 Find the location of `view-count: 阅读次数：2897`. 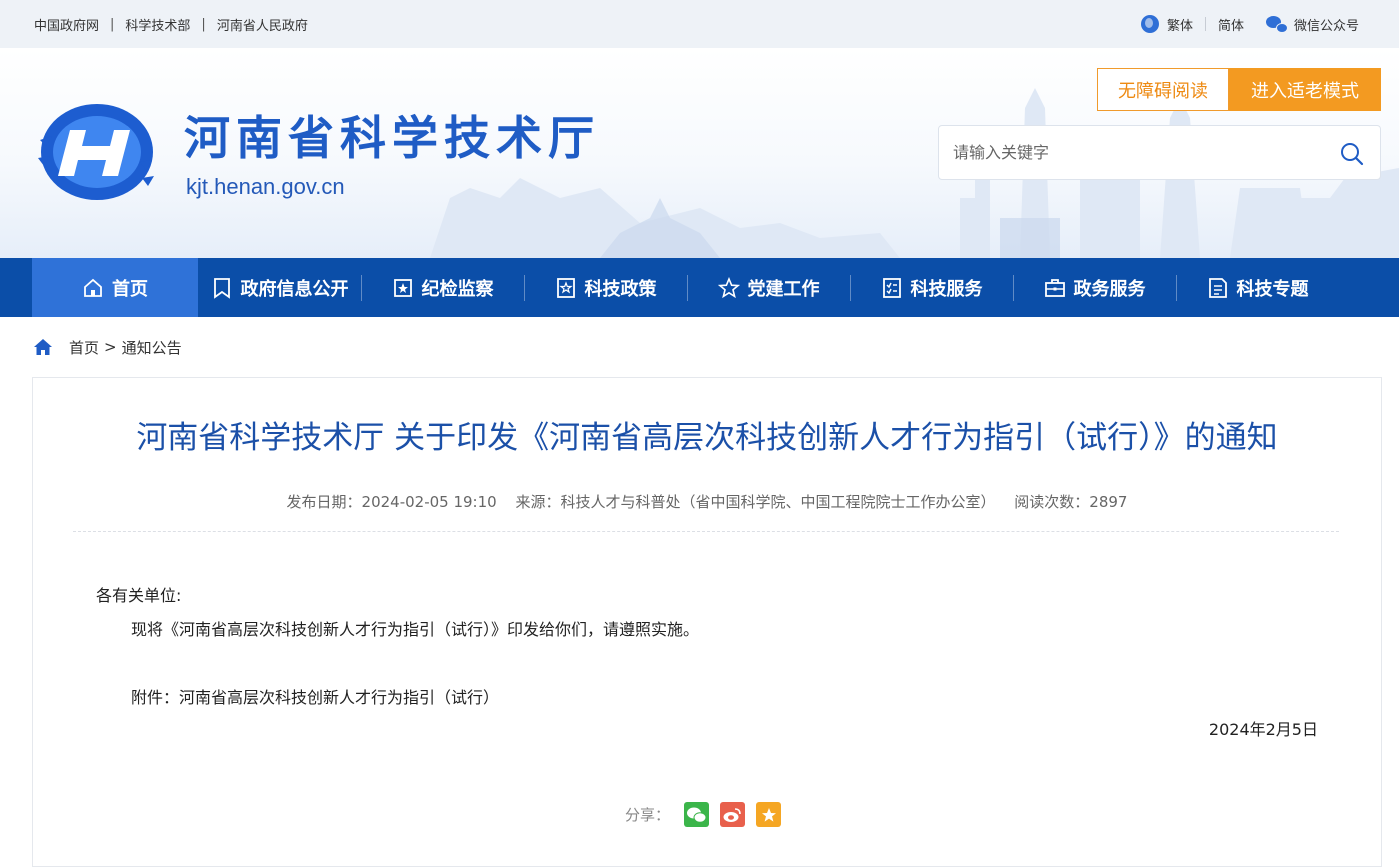

view-count: 阅读次数：2897 is located at coordinates (1071, 502).